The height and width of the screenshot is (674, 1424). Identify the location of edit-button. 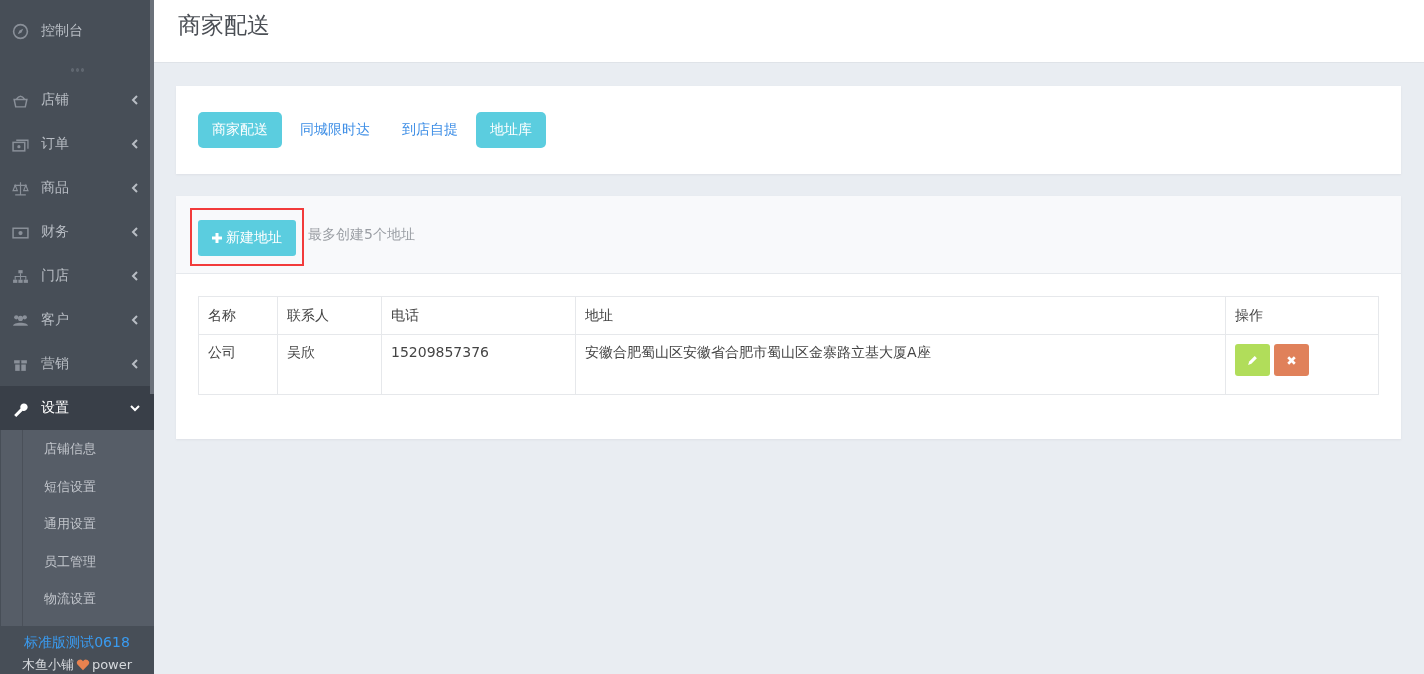
(1252, 360).